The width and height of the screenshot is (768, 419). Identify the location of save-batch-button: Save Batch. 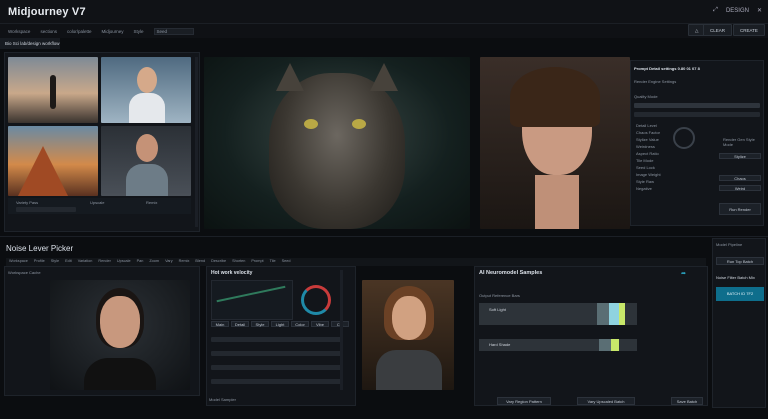
(687, 401).